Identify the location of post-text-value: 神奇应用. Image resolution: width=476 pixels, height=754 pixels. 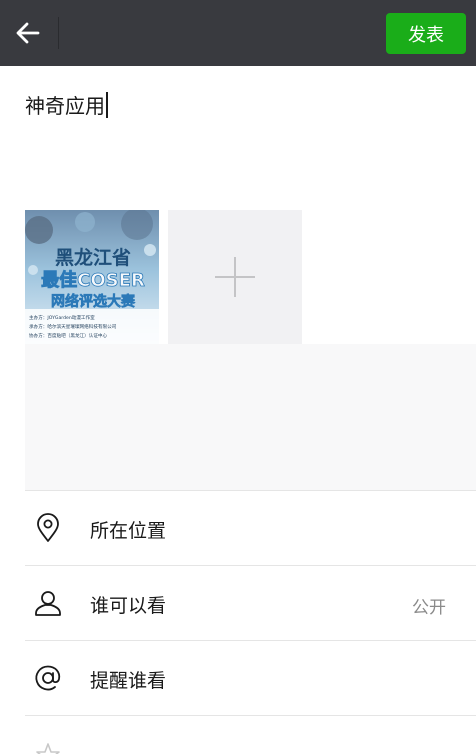
(65, 106).